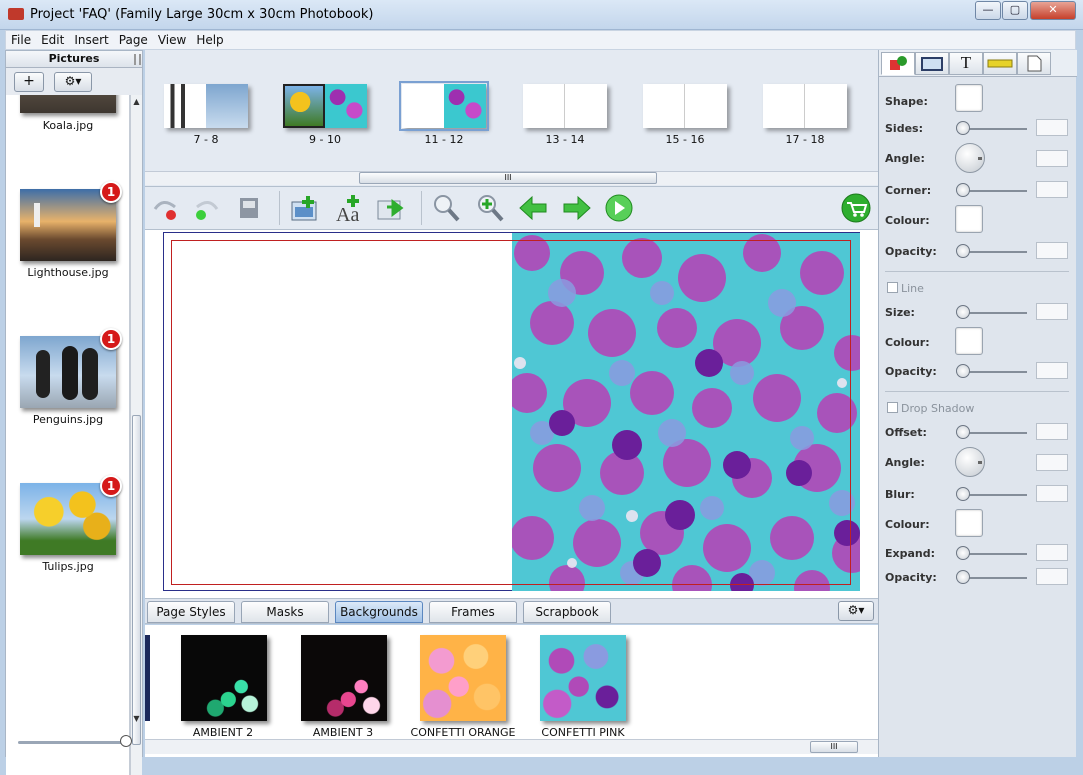 The image size is (1083, 775). What do you see at coordinates (1052, 189) in the screenshot?
I see `corner-value` at bounding box center [1052, 189].